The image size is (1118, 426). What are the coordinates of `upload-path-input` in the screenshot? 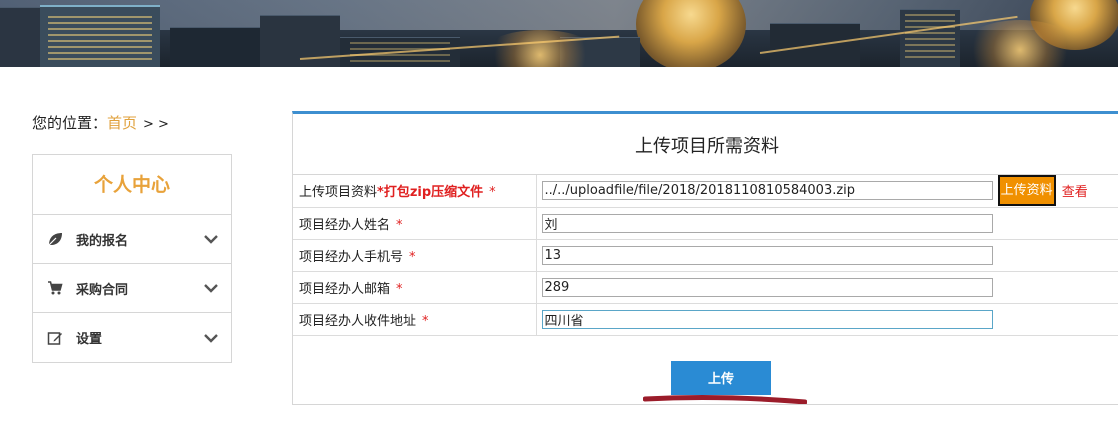 It's located at (767, 191).